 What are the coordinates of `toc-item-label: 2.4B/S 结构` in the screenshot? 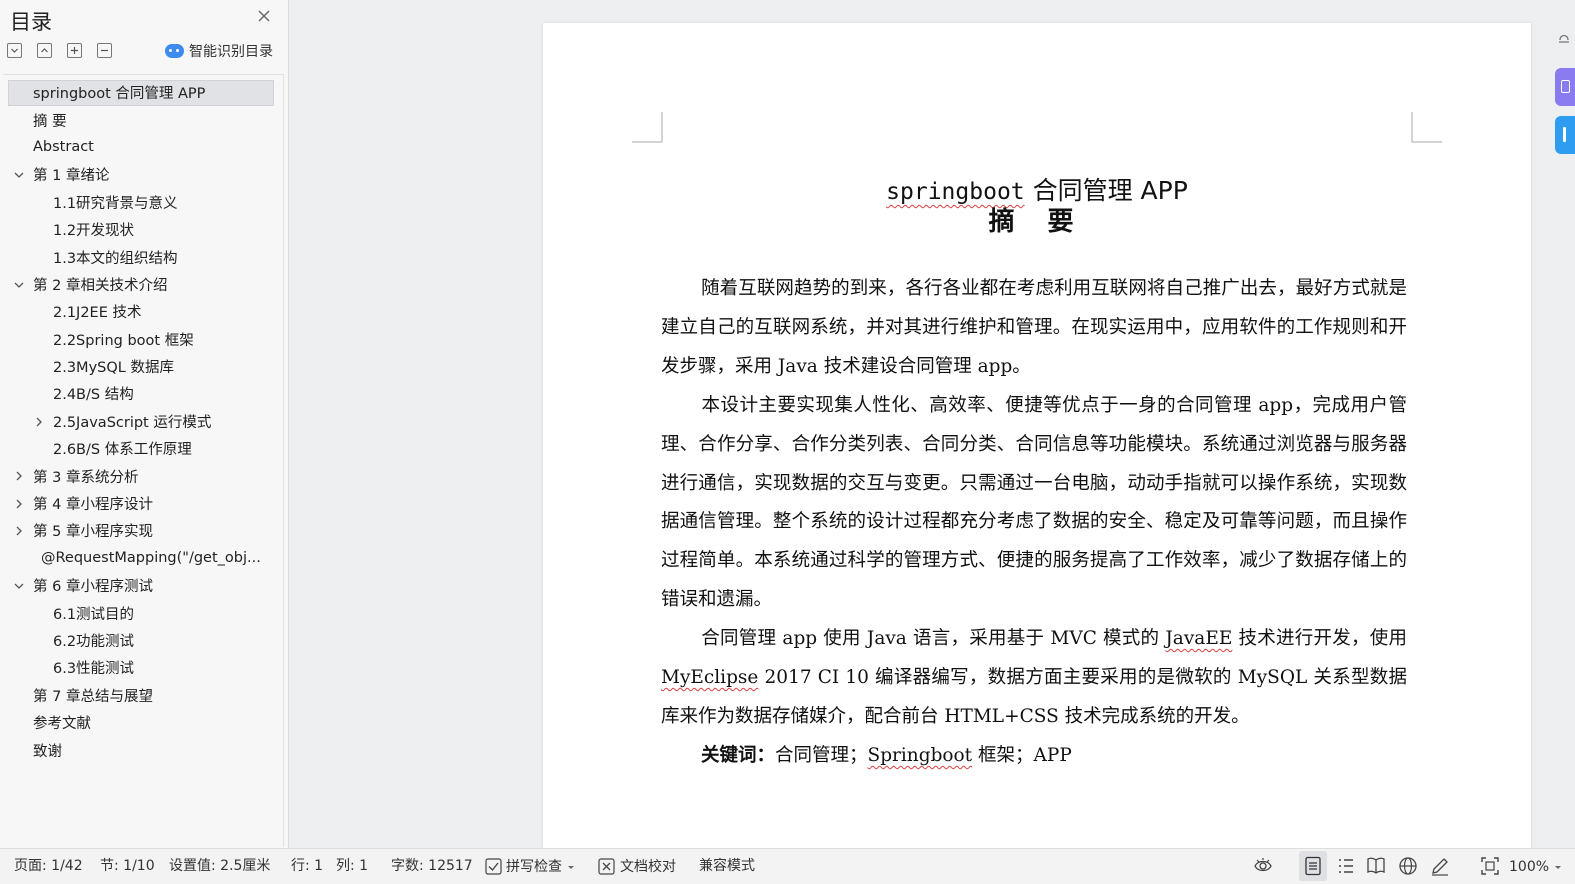 It's located at (93, 395).